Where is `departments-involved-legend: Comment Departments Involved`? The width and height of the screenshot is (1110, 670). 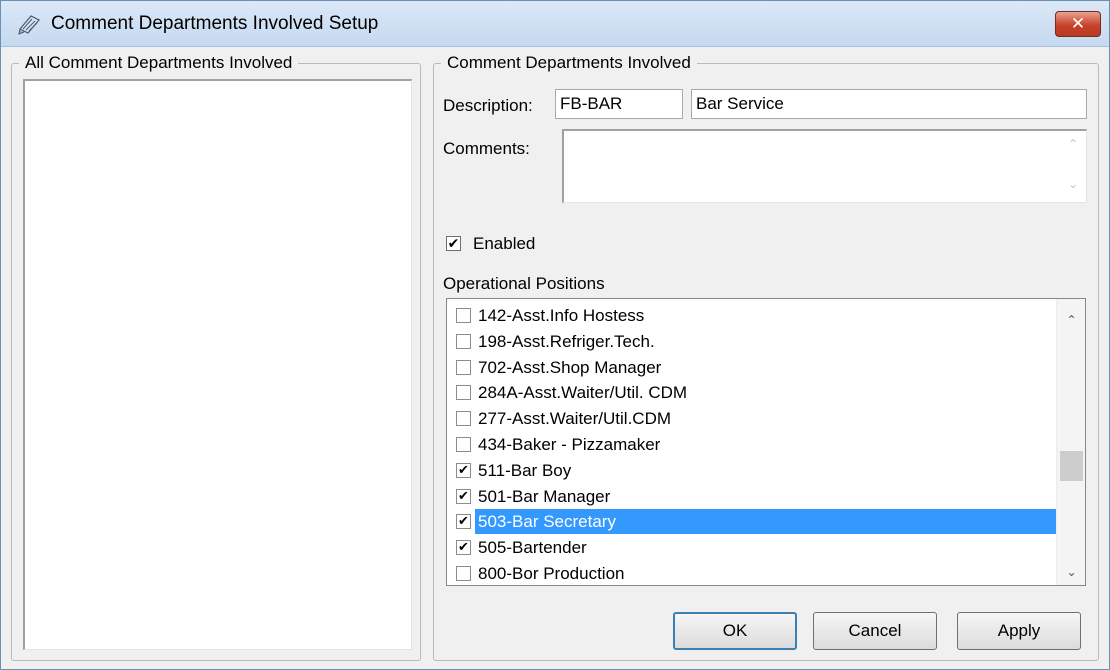 departments-involved-legend: Comment Departments Involved is located at coordinates (569, 63).